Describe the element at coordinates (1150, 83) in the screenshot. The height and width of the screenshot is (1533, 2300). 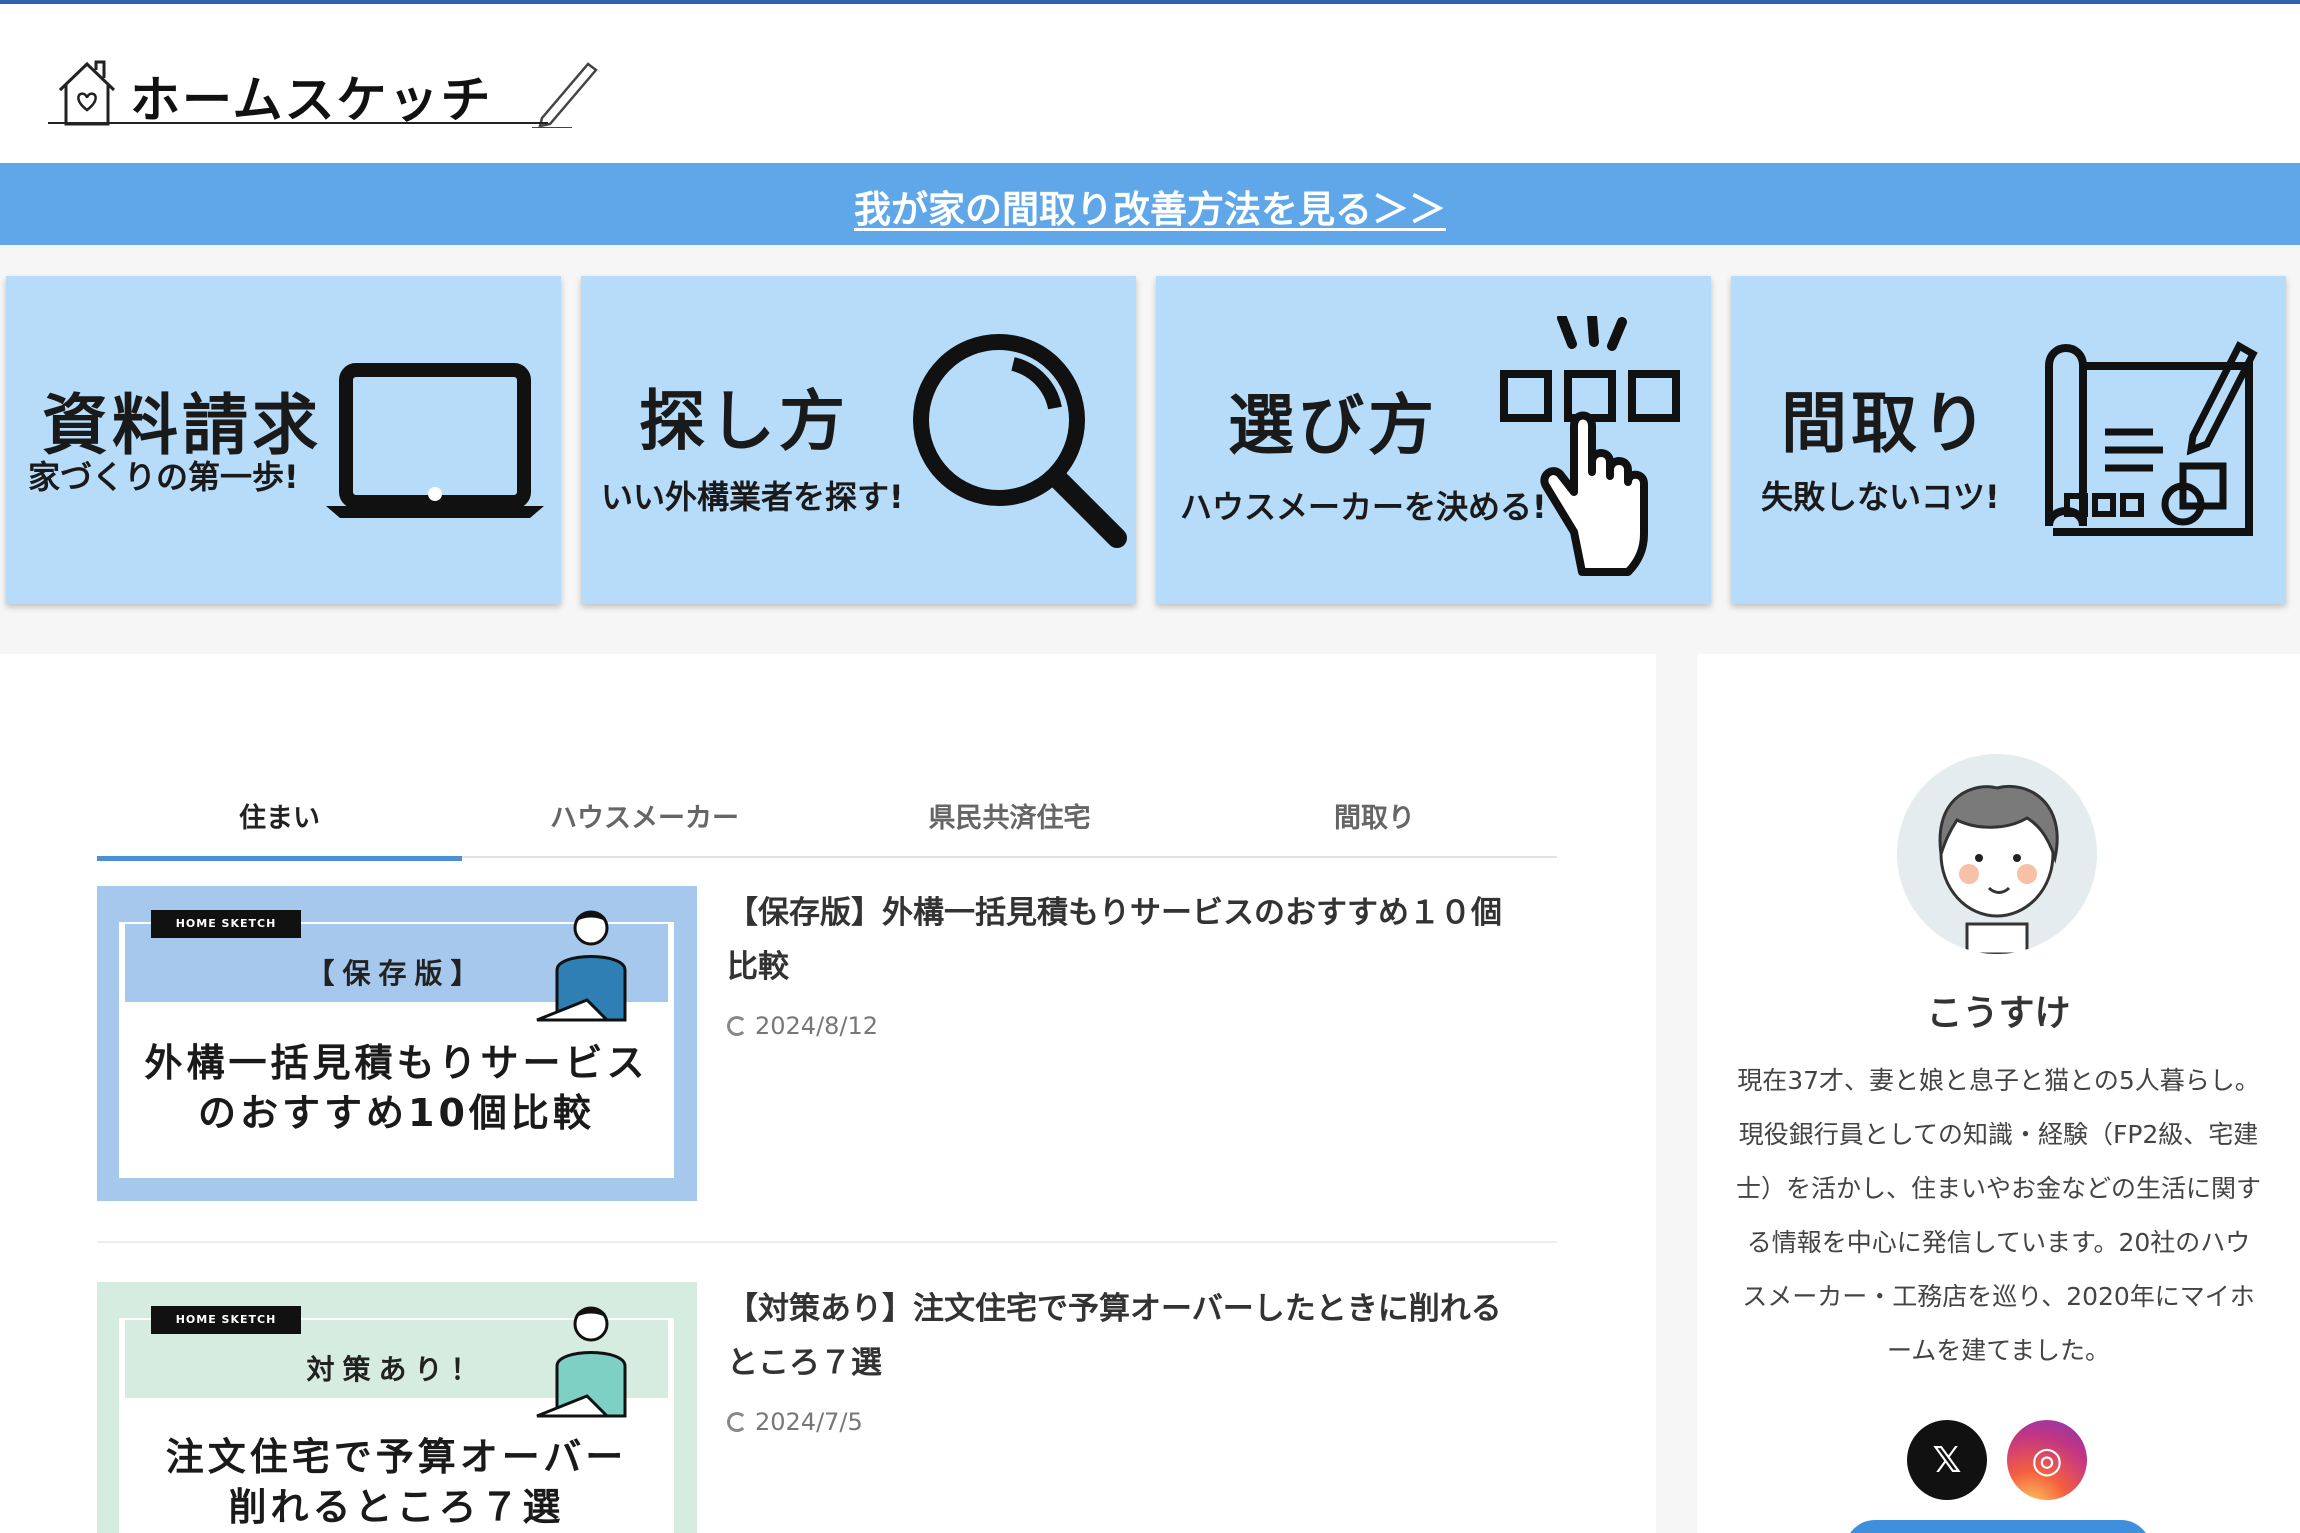
I see `site-header: ホームスケッチ` at that location.